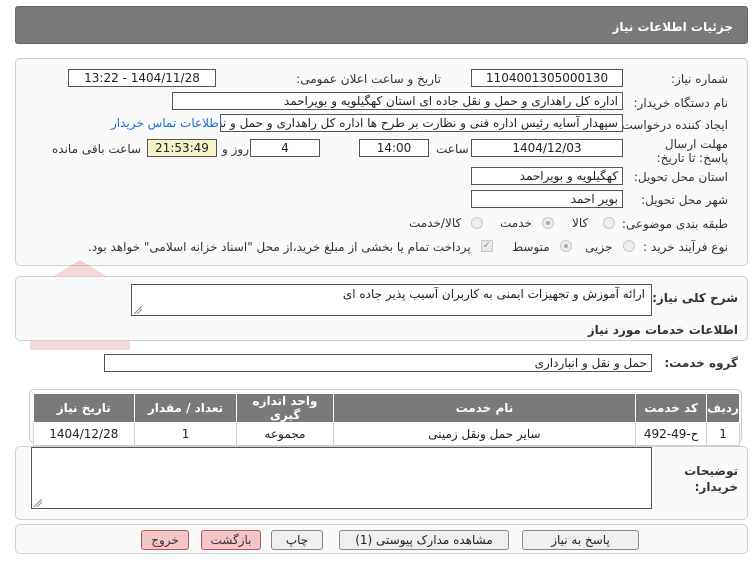 The height and width of the screenshot is (566, 755). What do you see at coordinates (487, 246) in the screenshot?
I see `payment-checkbox: ✓` at bounding box center [487, 246].